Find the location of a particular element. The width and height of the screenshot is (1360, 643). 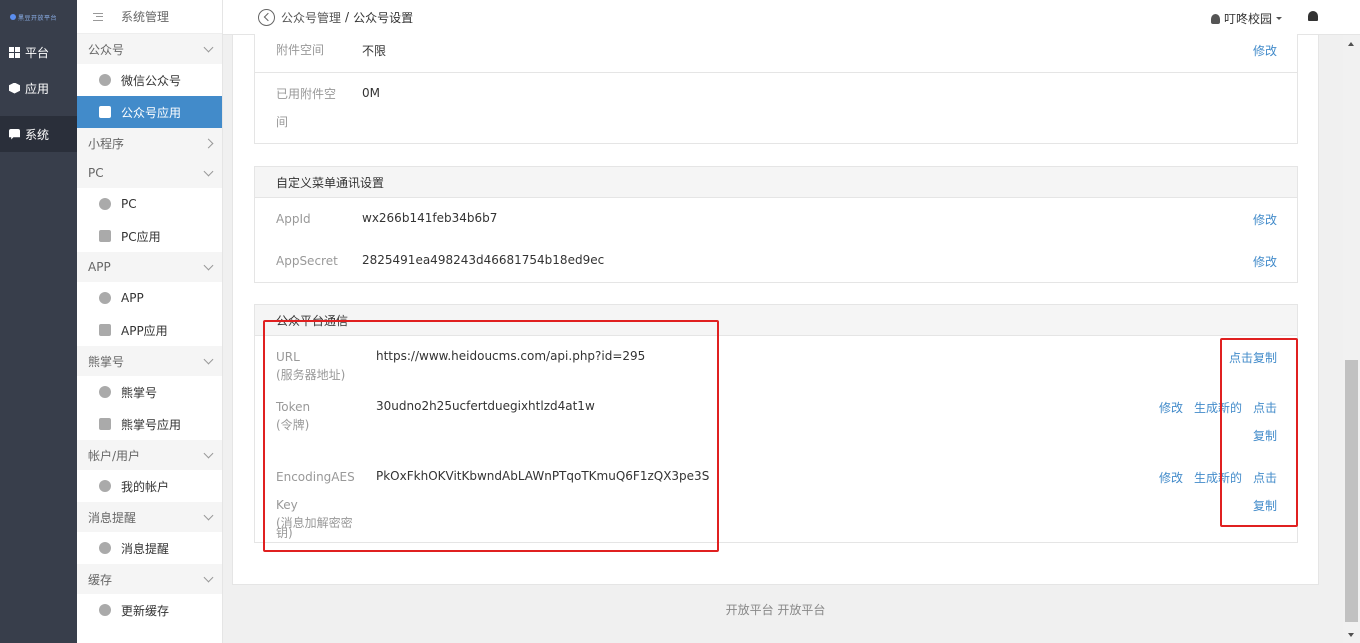

sidebar-item-my-account: 我的帐户 is located at coordinates (149, 486).